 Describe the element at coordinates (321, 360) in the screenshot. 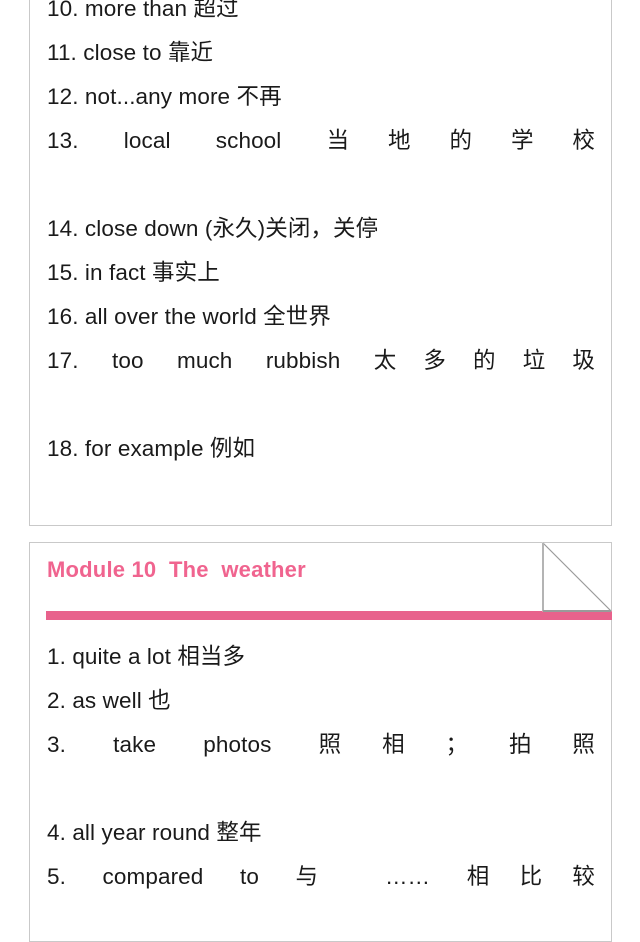

I see `list-item: 17. too much rubbish 太多的垃圾` at that location.